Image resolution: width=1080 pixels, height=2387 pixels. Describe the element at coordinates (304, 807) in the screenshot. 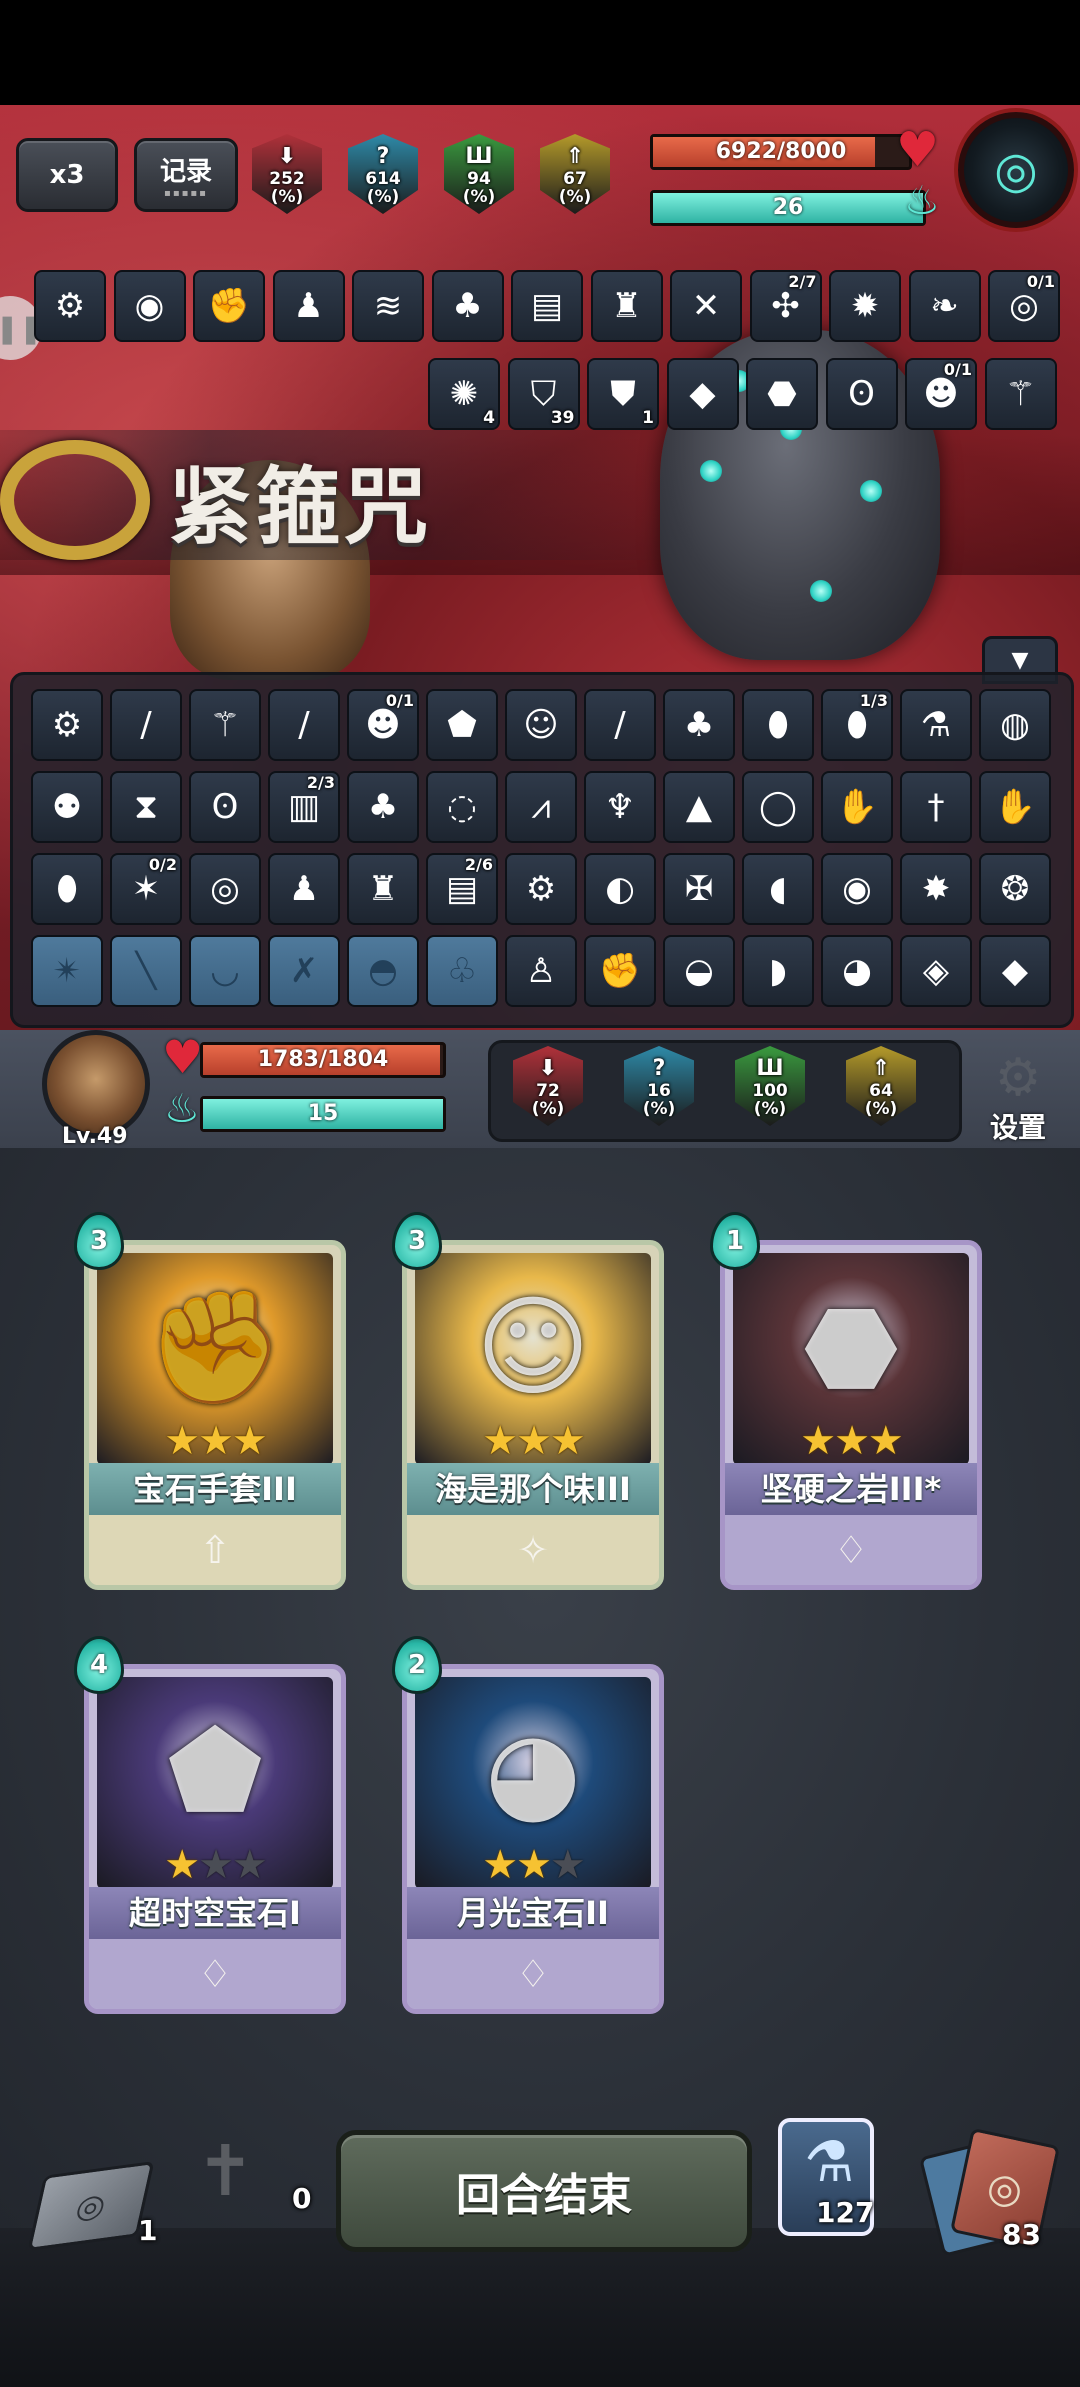

I see `spellbook-icon: ▥ 2/3` at that location.